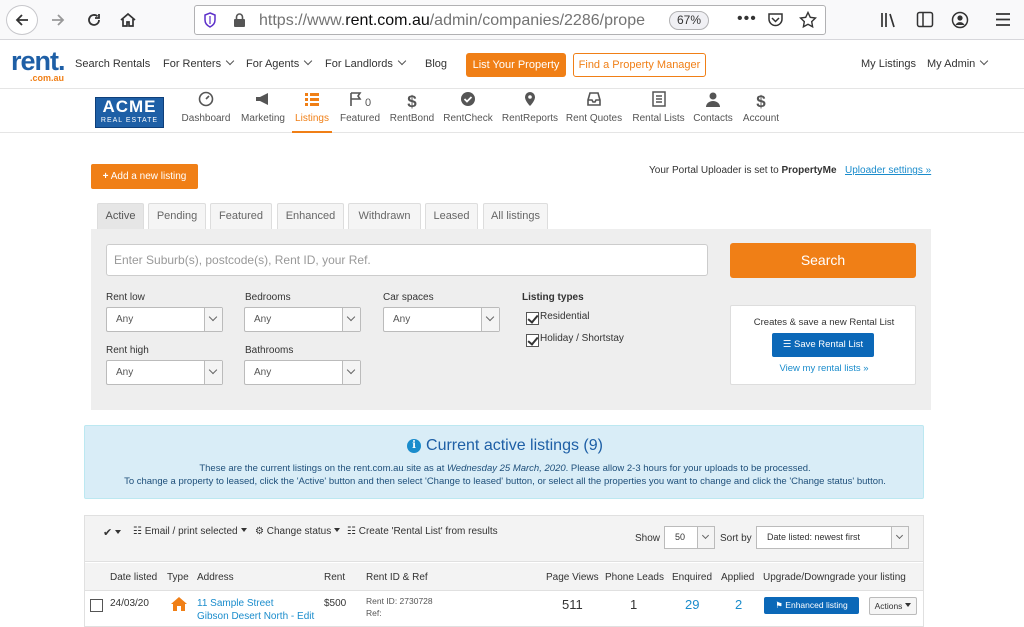  Describe the element at coordinates (516, 65) in the screenshot. I see `list-your-property-button: List Your Property` at that location.